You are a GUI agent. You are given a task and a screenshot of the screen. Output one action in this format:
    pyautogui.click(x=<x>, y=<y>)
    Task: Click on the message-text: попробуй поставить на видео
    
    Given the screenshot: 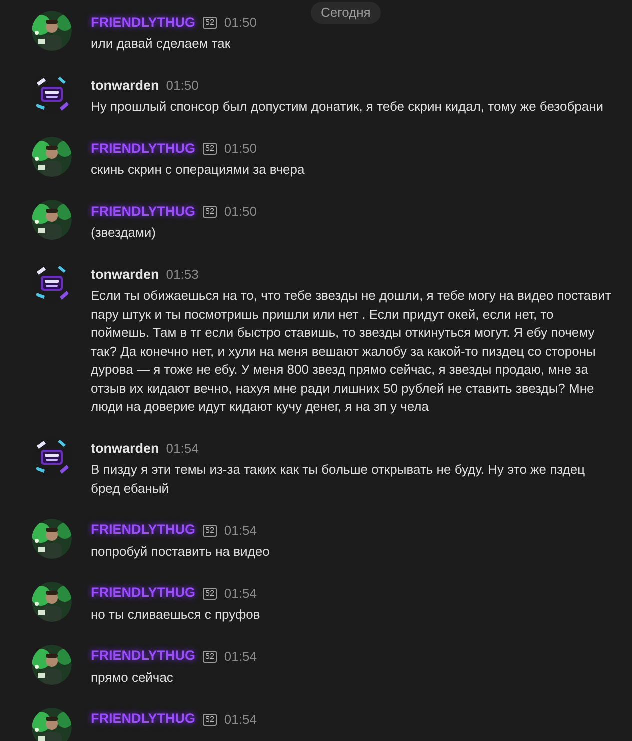 What is the action you would take?
    pyautogui.click(x=180, y=551)
    